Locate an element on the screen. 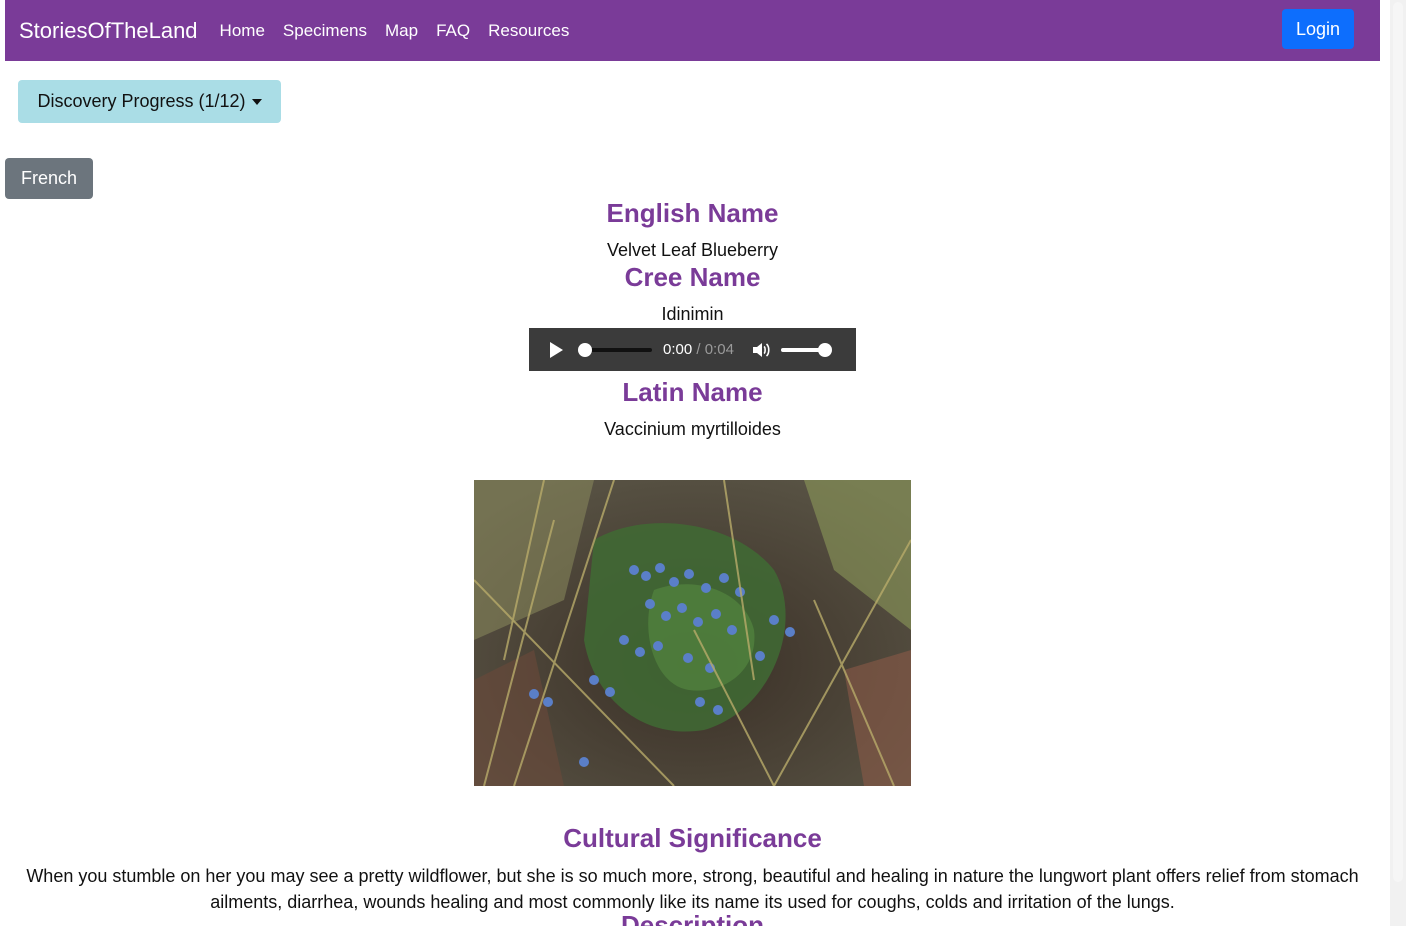  audio-duration: 0:04 is located at coordinates (719, 349).